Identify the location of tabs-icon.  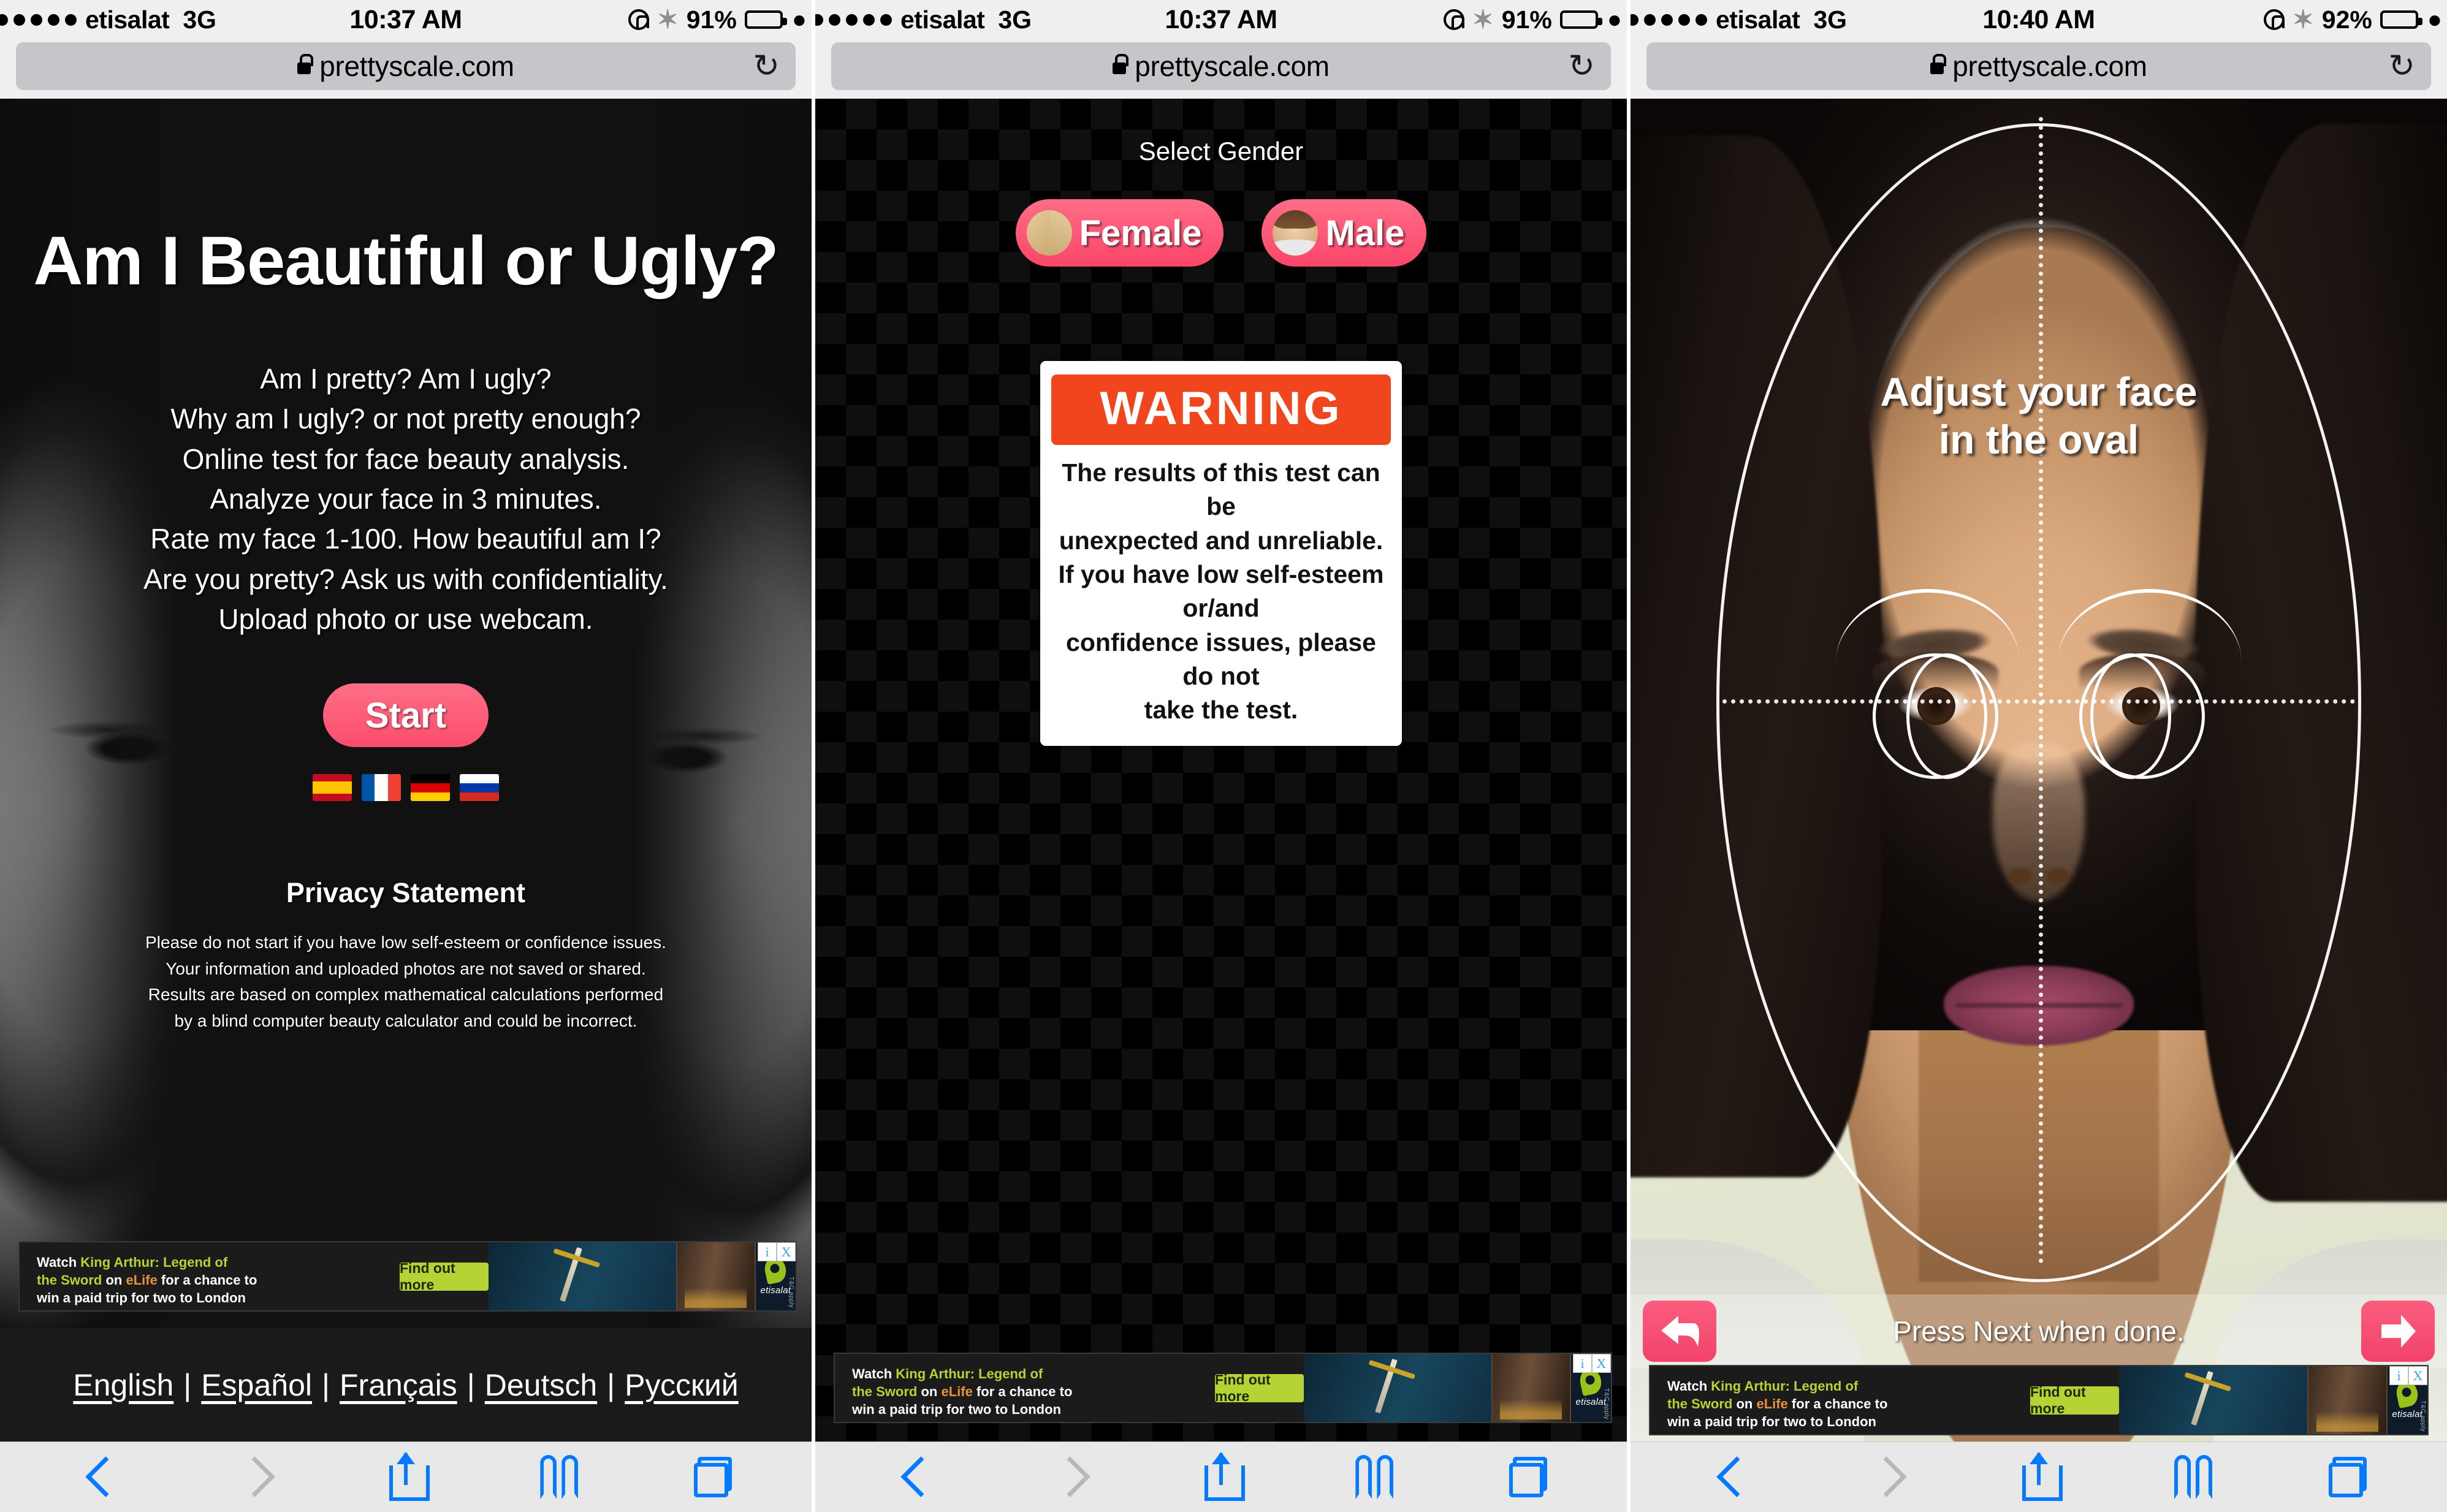
(1528, 1477).